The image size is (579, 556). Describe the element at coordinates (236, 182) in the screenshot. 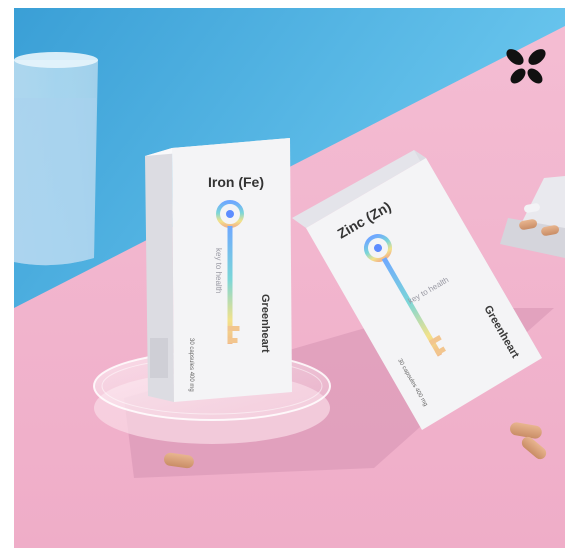

I see `iron-product-name: Iron (Fe)` at that location.